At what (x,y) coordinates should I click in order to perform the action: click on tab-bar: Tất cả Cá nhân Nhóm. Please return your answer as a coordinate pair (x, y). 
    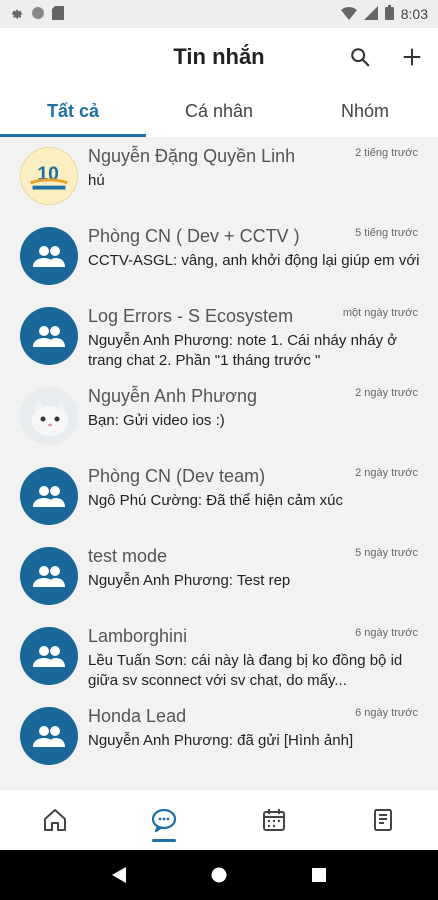
    Looking at the image, I should click on (219, 111).